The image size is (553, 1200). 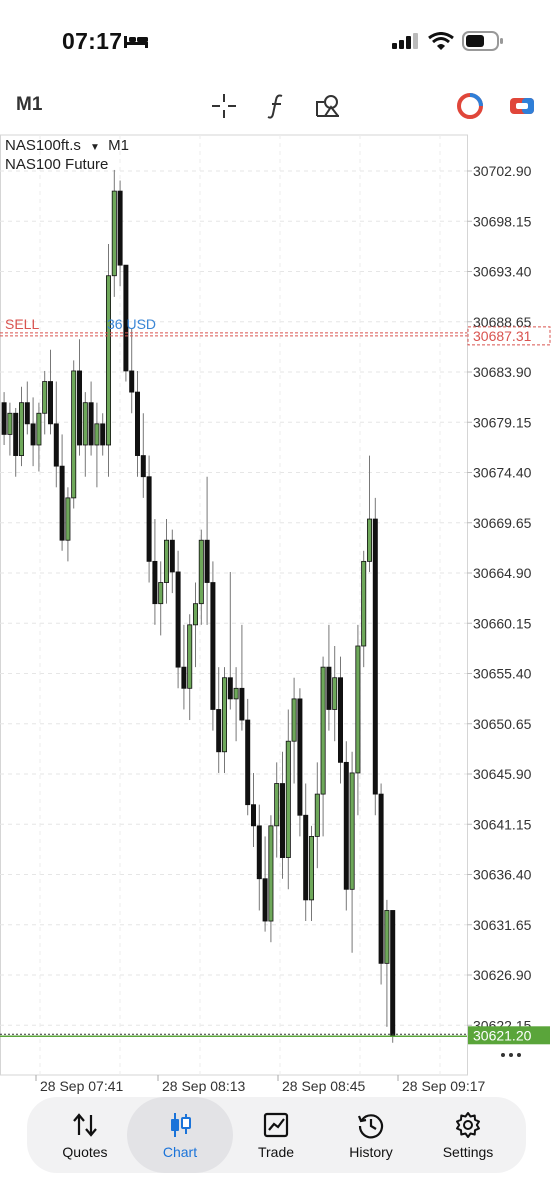 What do you see at coordinates (95, 147) in the screenshot?
I see `dropdown-triangle-icon: ▼` at bounding box center [95, 147].